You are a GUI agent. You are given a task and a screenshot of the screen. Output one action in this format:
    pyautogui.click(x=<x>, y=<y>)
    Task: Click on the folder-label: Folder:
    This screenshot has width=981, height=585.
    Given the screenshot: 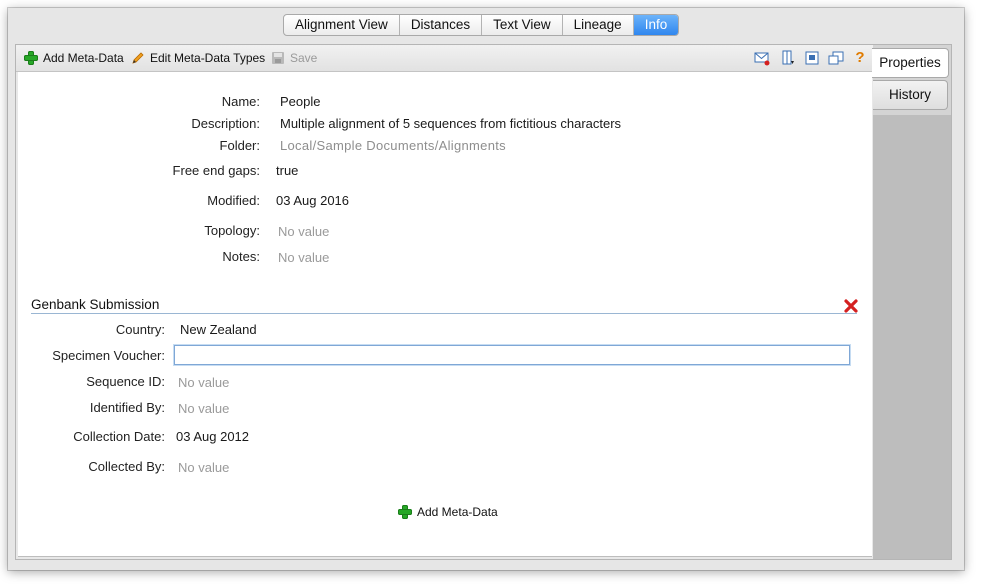 What is the action you would take?
    pyautogui.click(x=239, y=145)
    